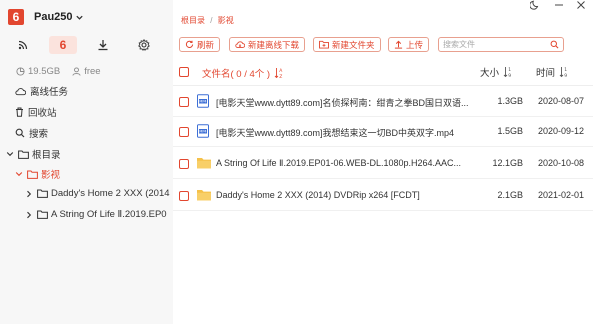 The image size is (593, 324). I want to click on new-offline-download-button: 新建离线下载, so click(267, 44).